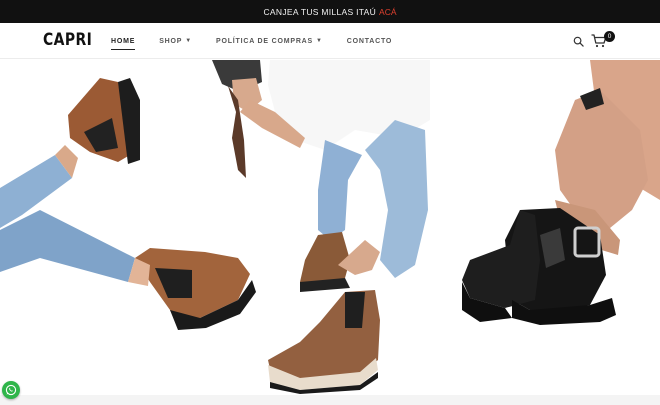 The image size is (660, 405). Describe the element at coordinates (67, 40) in the screenshot. I see `logo: CAPRI` at that location.